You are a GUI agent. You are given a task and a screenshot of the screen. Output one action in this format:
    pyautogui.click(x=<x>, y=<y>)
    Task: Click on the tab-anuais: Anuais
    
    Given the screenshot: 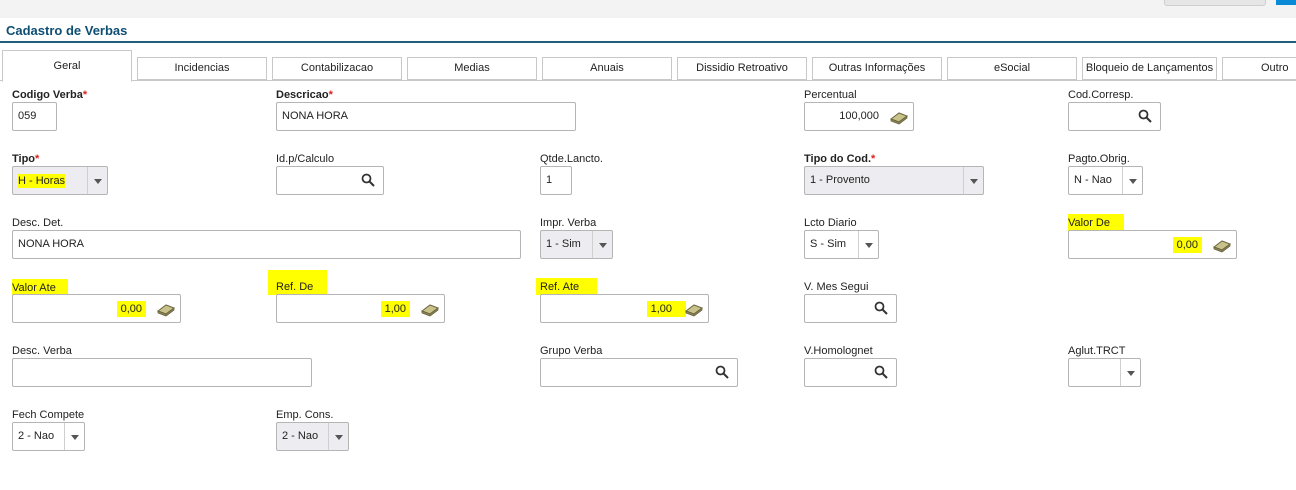 What is the action you would take?
    pyautogui.click(x=607, y=68)
    